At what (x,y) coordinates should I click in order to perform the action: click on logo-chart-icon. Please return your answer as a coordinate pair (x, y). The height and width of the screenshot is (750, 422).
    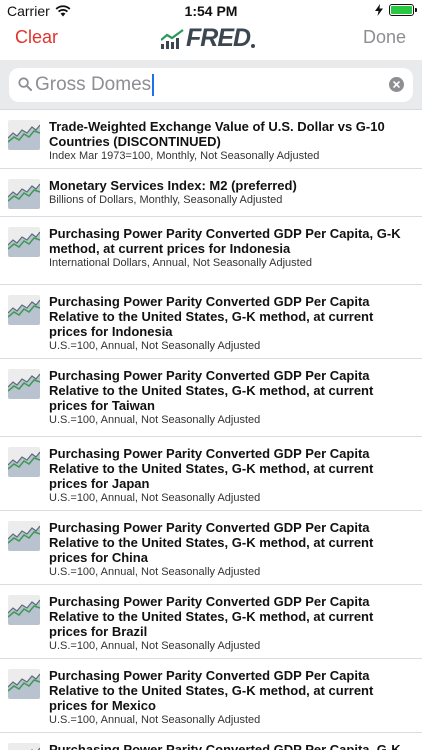
    Looking at the image, I should click on (172, 38).